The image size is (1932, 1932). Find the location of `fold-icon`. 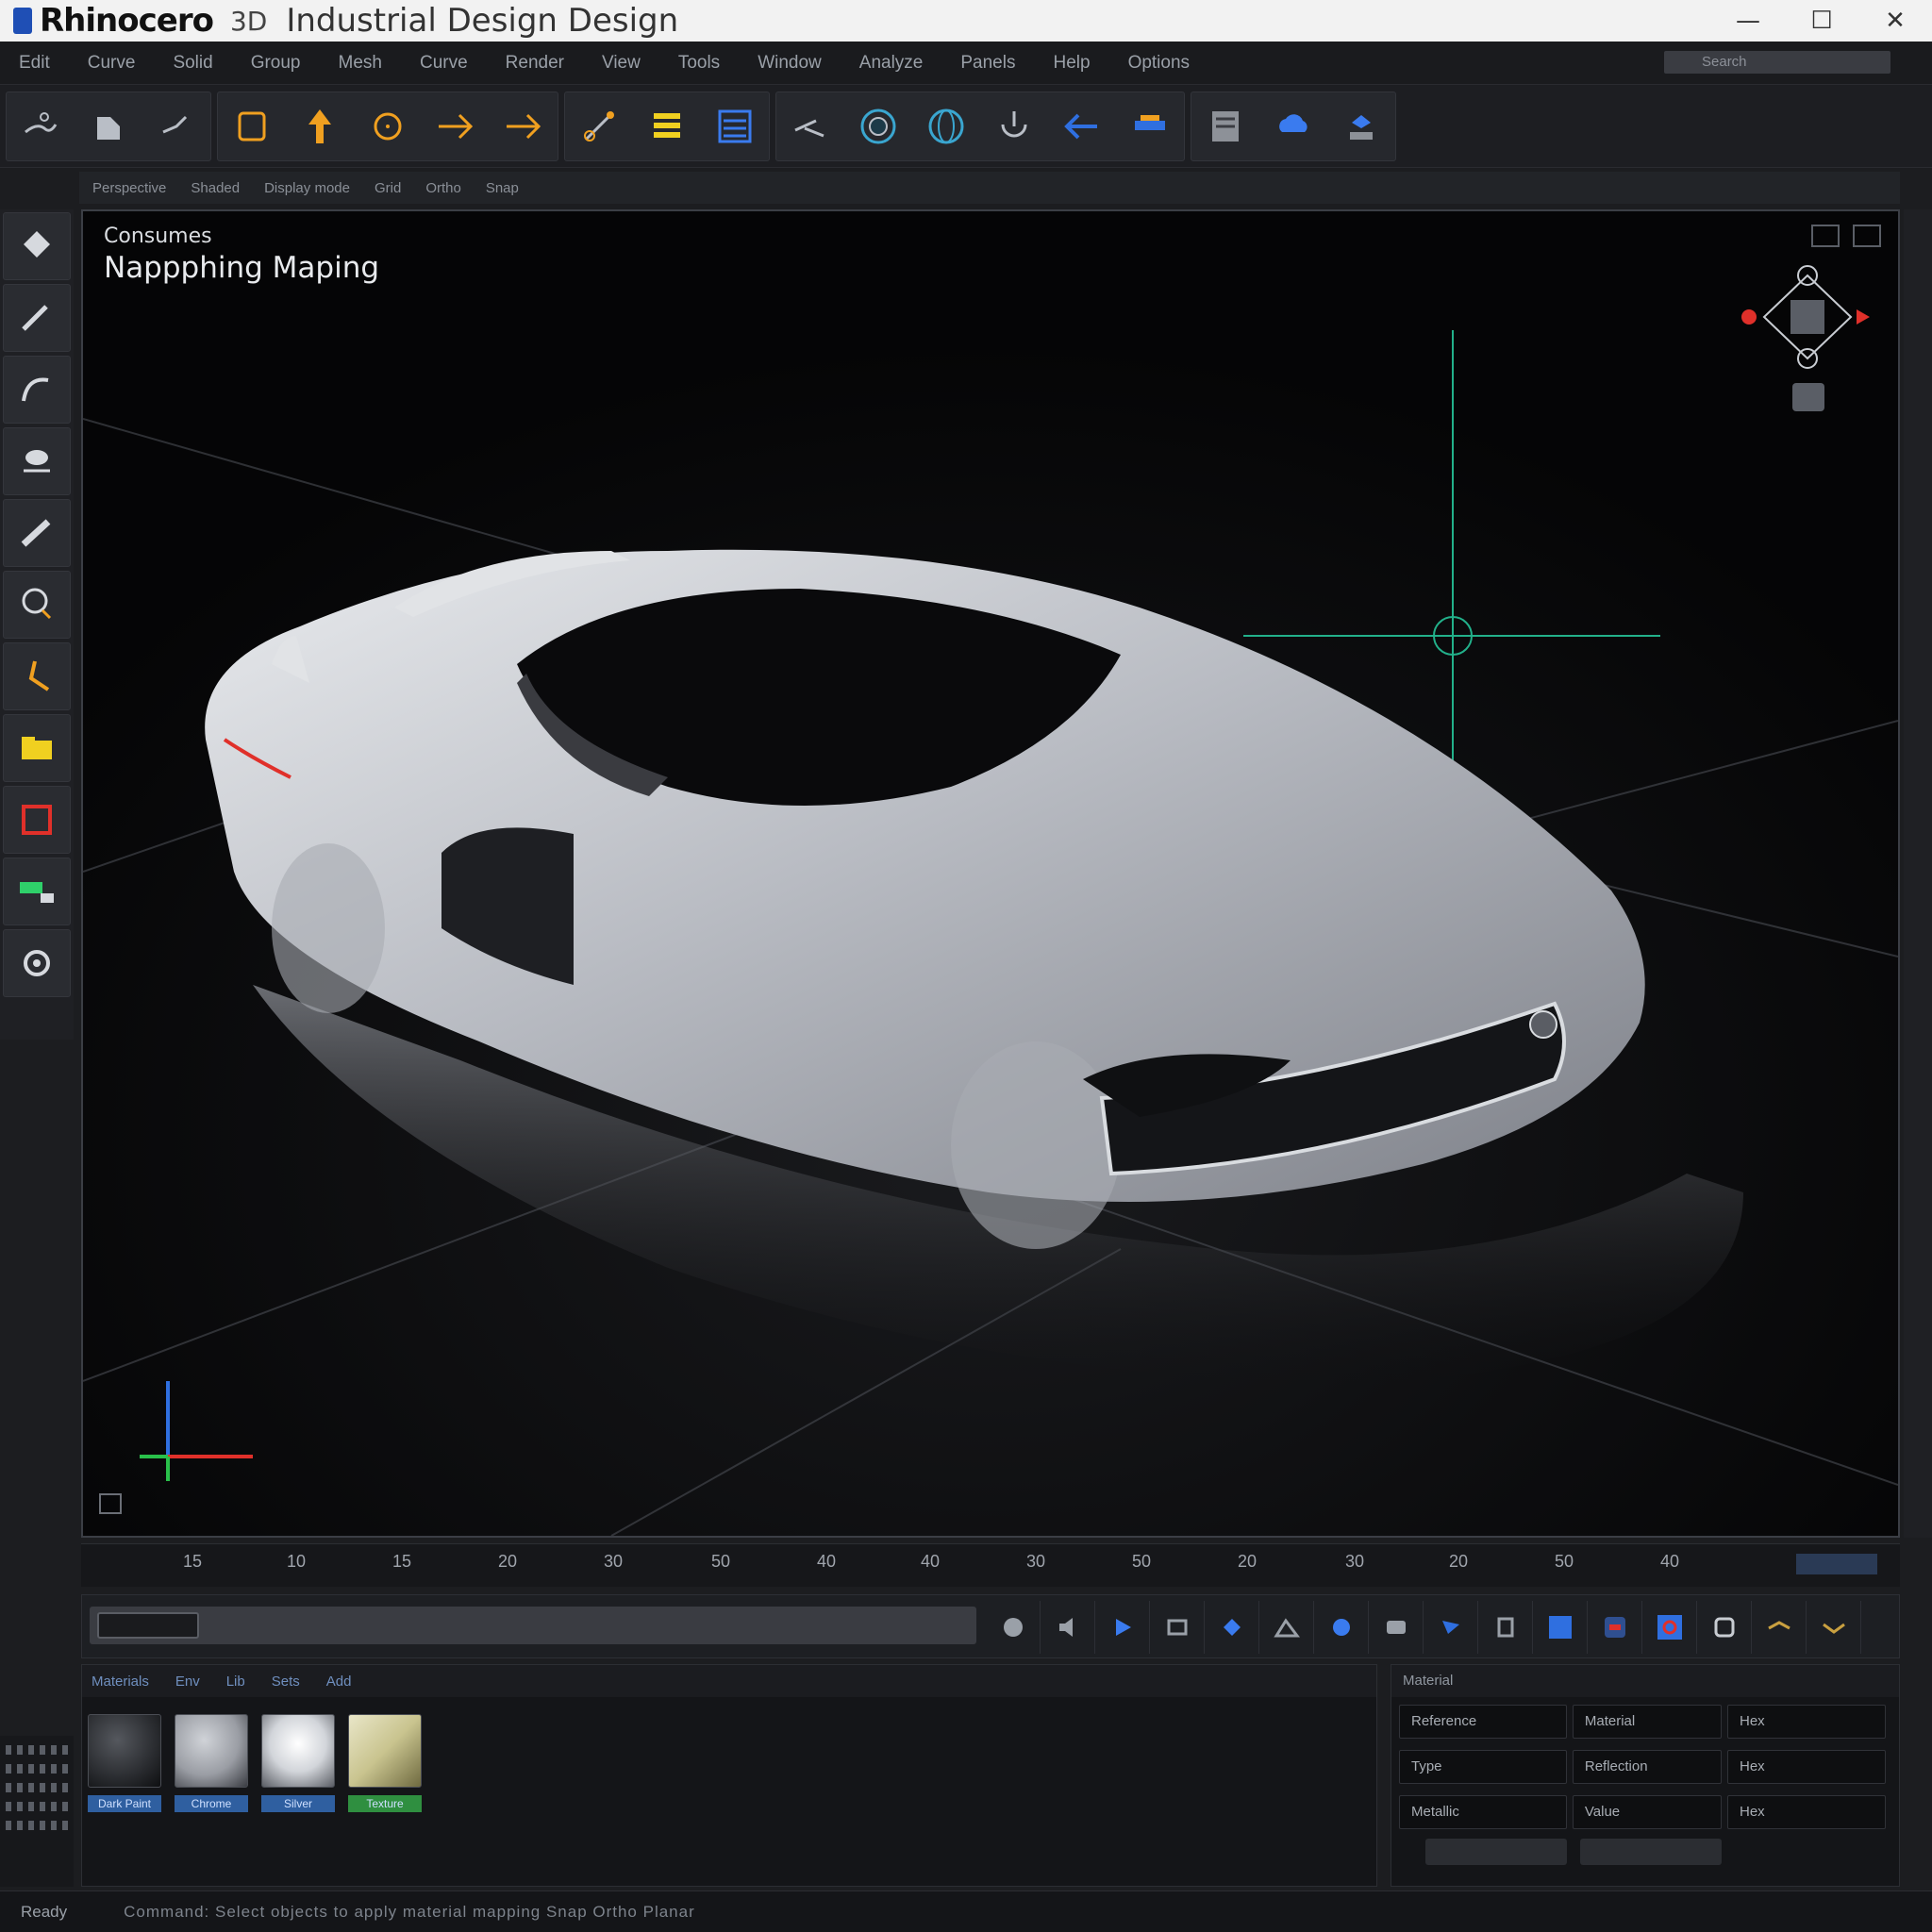

fold-icon is located at coordinates (1780, 1628).